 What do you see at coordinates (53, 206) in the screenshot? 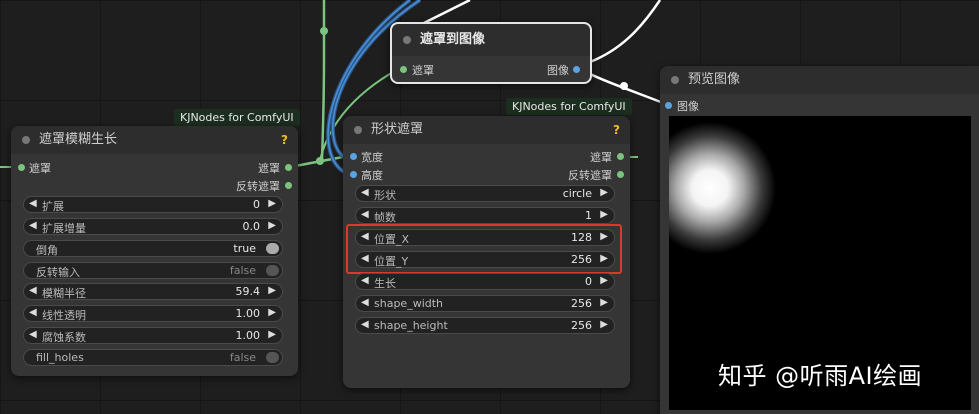
I see `widget-label: 扩展` at bounding box center [53, 206].